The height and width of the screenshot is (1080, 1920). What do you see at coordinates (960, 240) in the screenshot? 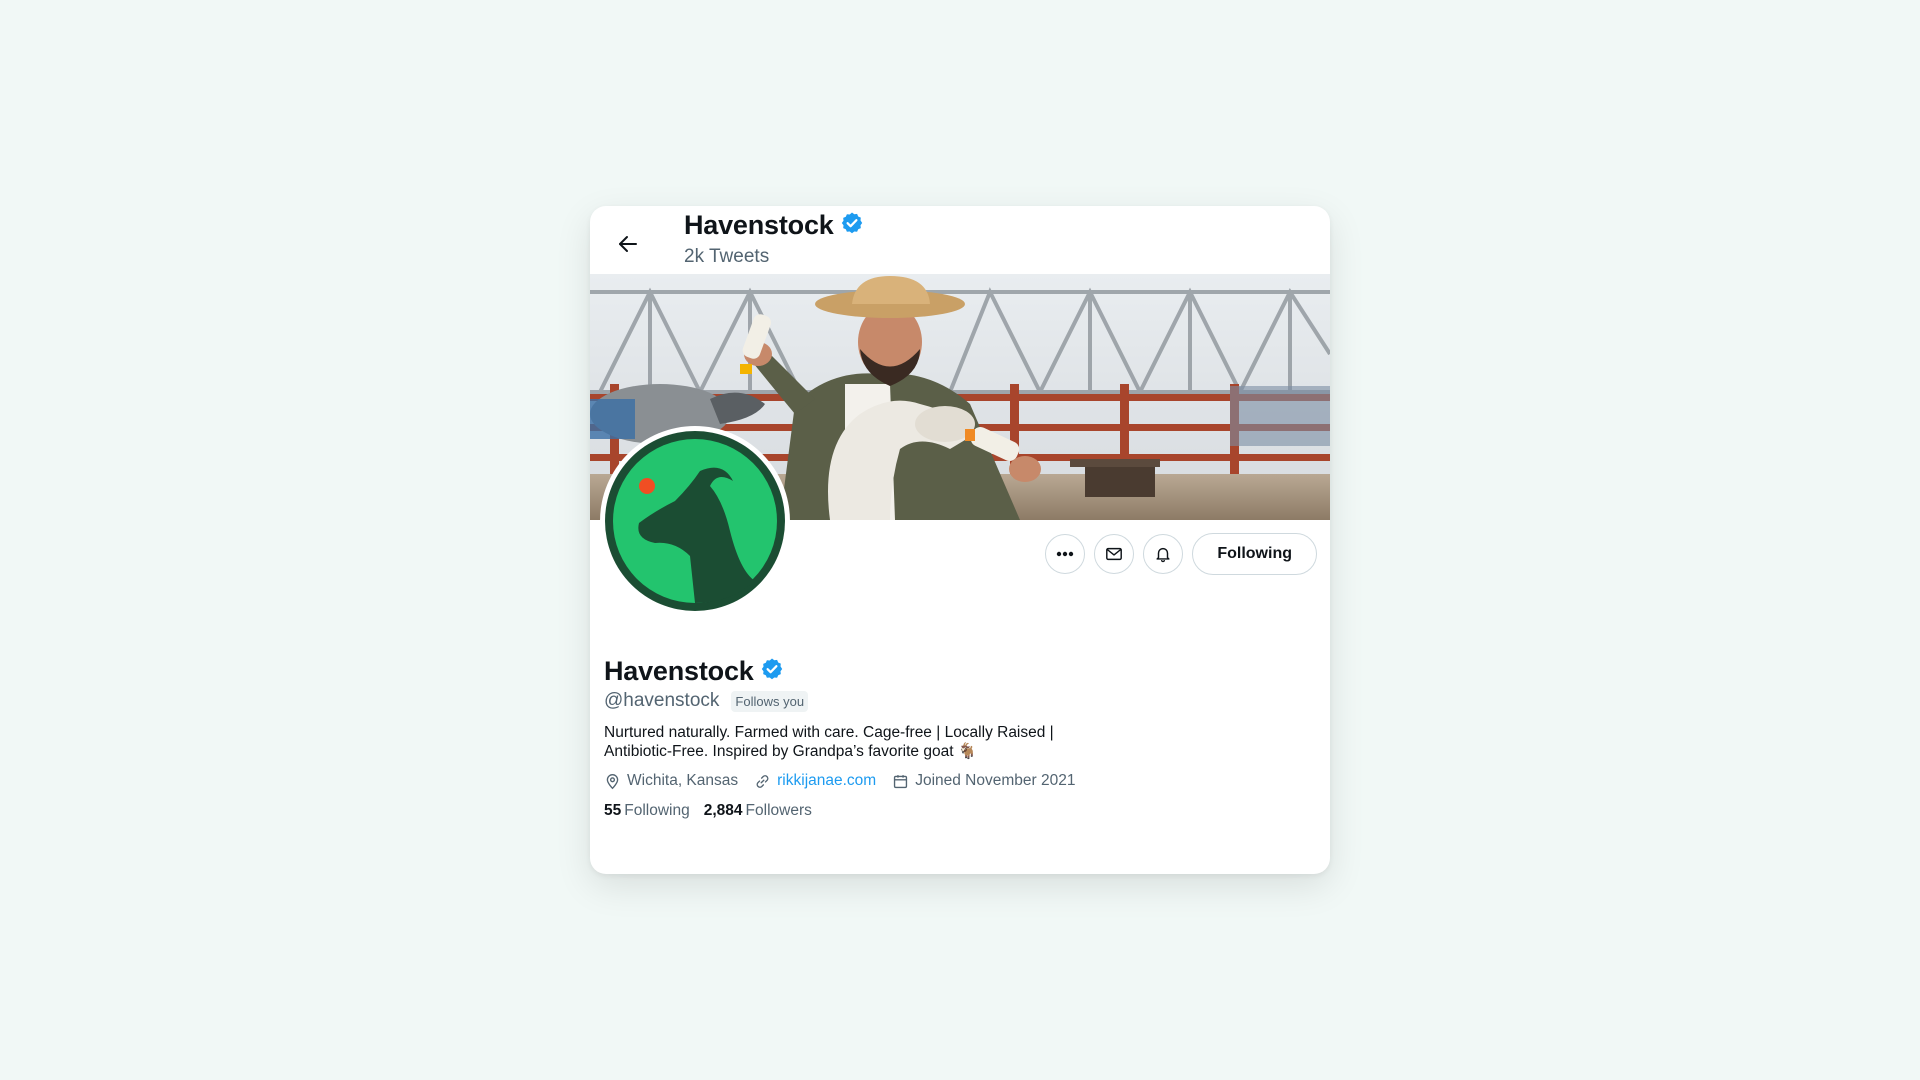
I see `profile-header-bar: Havenstock 2k Tweets` at bounding box center [960, 240].